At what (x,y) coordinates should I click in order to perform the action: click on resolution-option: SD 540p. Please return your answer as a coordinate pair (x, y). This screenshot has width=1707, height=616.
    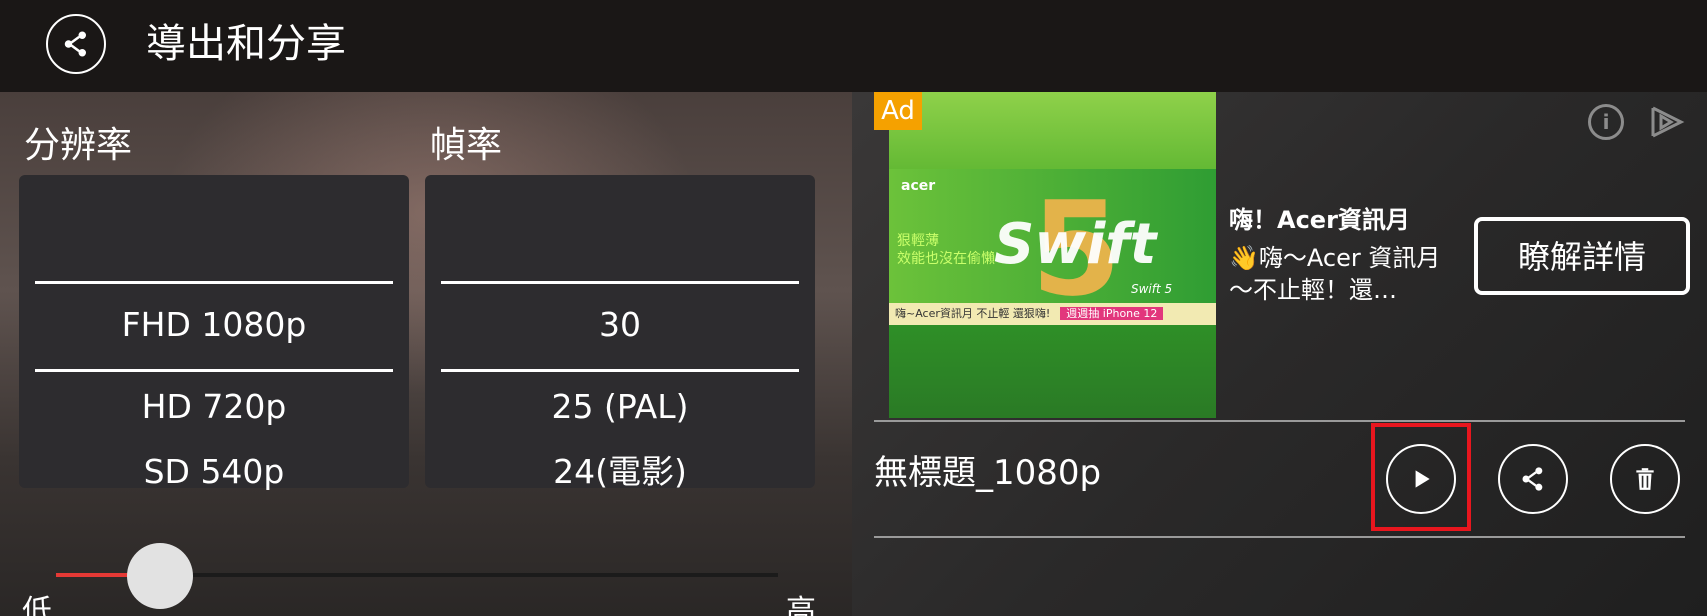
    Looking at the image, I should click on (214, 472).